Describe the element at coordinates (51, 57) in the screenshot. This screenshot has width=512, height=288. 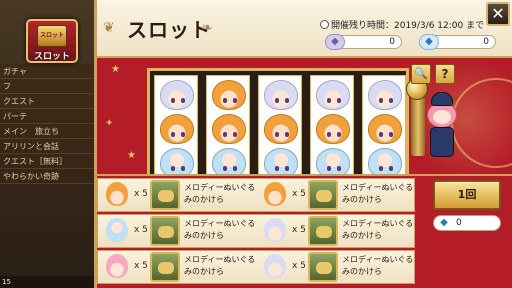
I see `slot-menu-label: スロット` at that location.